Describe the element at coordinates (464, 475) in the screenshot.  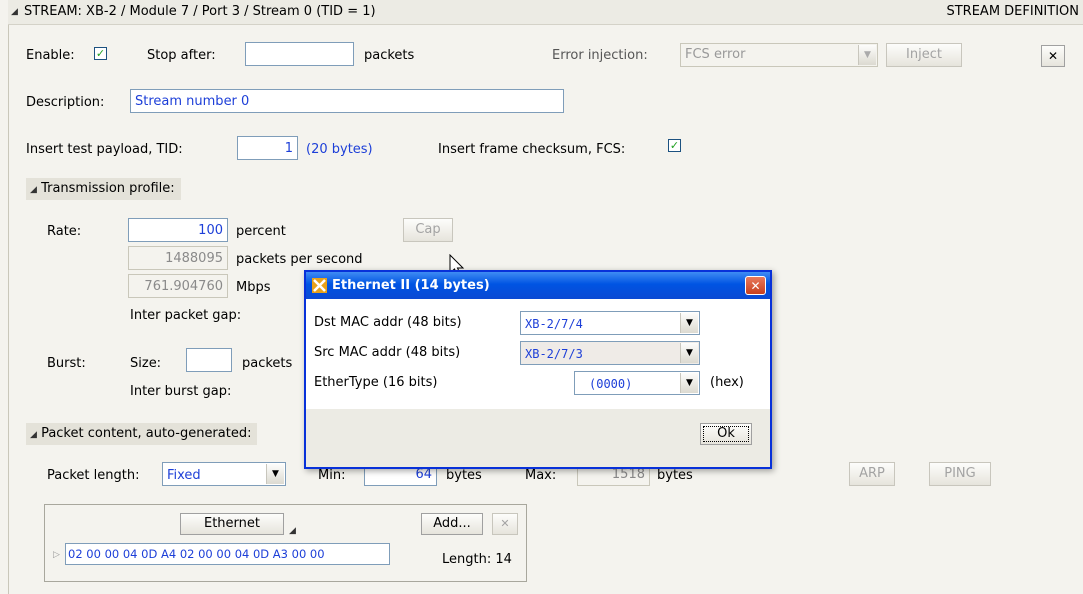
I see `min-bytes-label: bytes` at that location.